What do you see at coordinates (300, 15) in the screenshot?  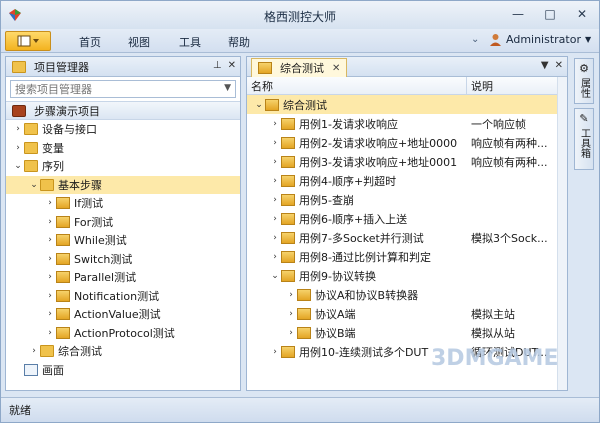 I see `title-bar: 格西测控大师 — □ ✕` at bounding box center [300, 15].